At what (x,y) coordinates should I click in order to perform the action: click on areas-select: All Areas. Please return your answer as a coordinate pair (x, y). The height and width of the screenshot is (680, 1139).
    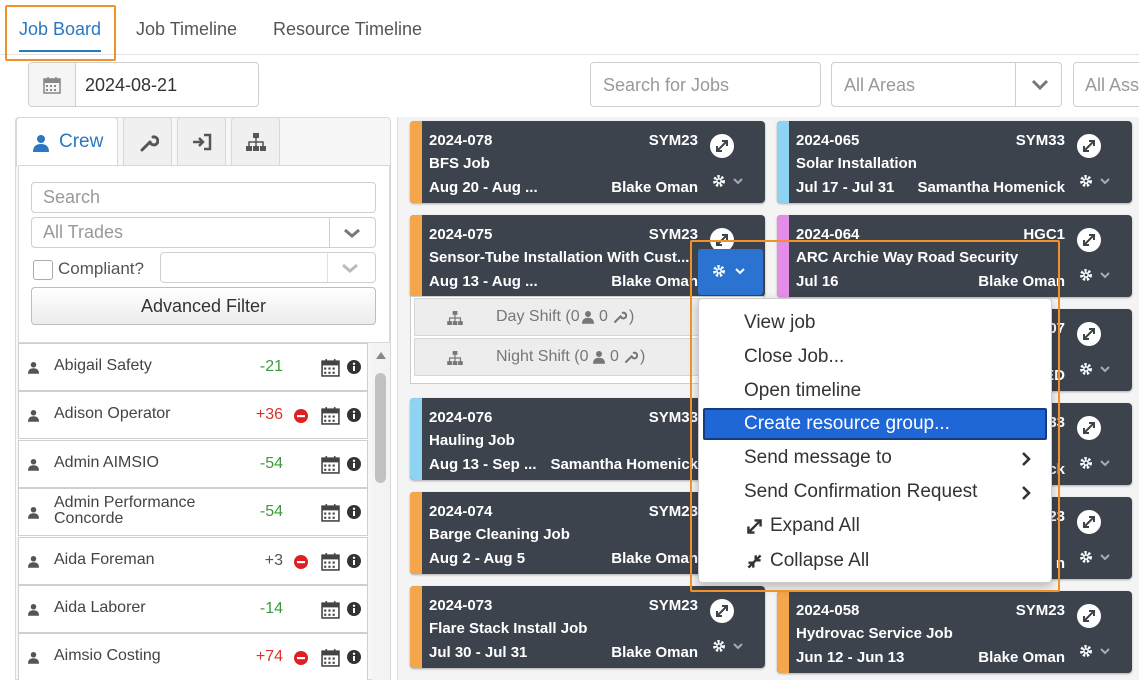
    Looking at the image, I should click on (946, 84).